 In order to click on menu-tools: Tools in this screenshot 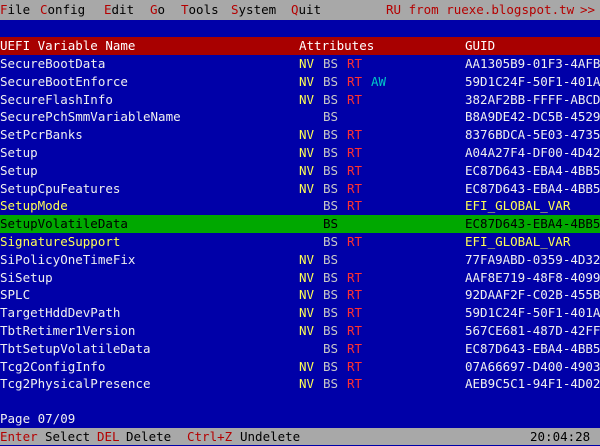, I will do `click(200, 10)`.